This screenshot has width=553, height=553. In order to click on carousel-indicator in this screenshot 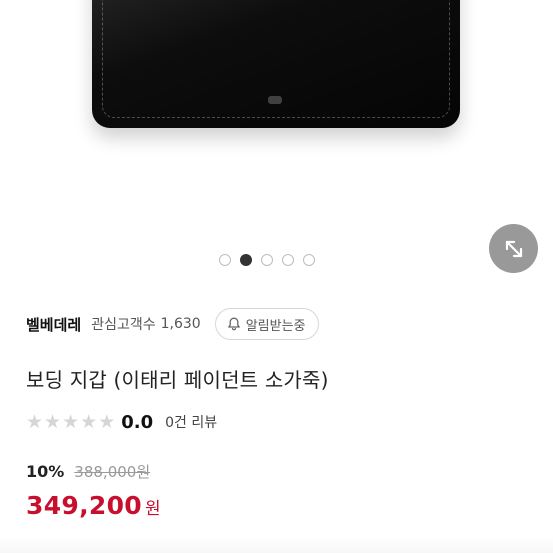, I will do `click(271, 260)`.